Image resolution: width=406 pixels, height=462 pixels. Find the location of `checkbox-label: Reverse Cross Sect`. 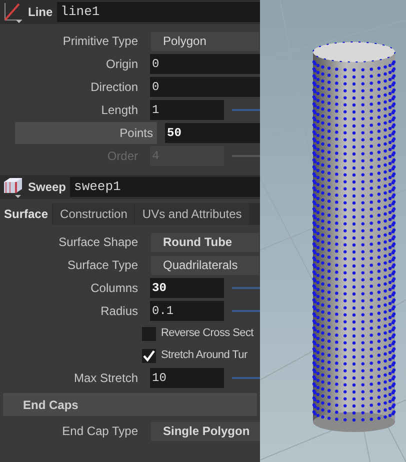

checkbox-label: Reverse Cross Sect is located at coordinates (207, 334).